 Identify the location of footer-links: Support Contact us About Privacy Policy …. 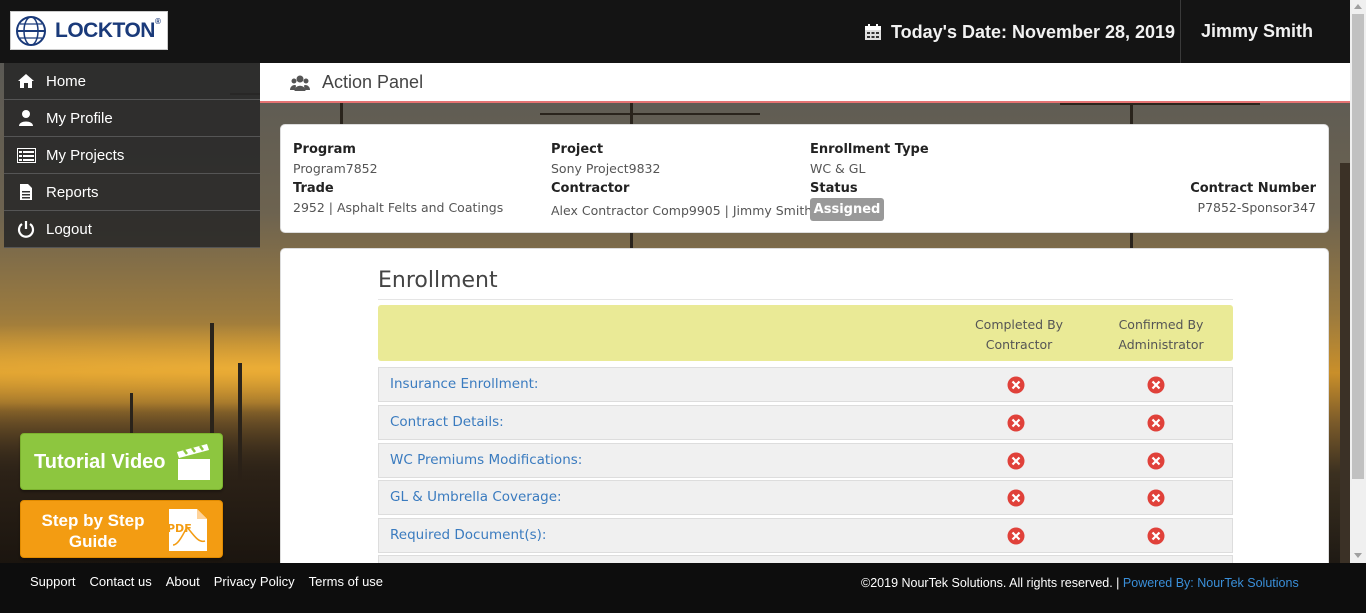
(206, 581).